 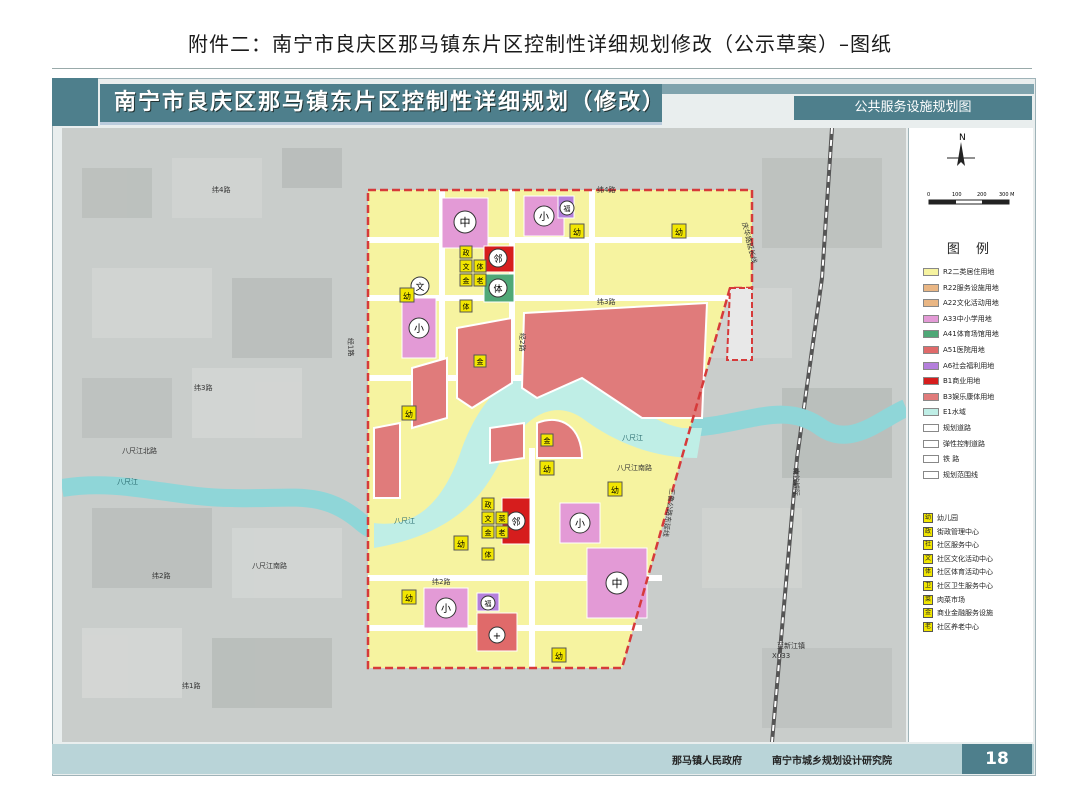 I want to click on legend-landuse-label: 弹性控制道路, so click(x=964, y=443).